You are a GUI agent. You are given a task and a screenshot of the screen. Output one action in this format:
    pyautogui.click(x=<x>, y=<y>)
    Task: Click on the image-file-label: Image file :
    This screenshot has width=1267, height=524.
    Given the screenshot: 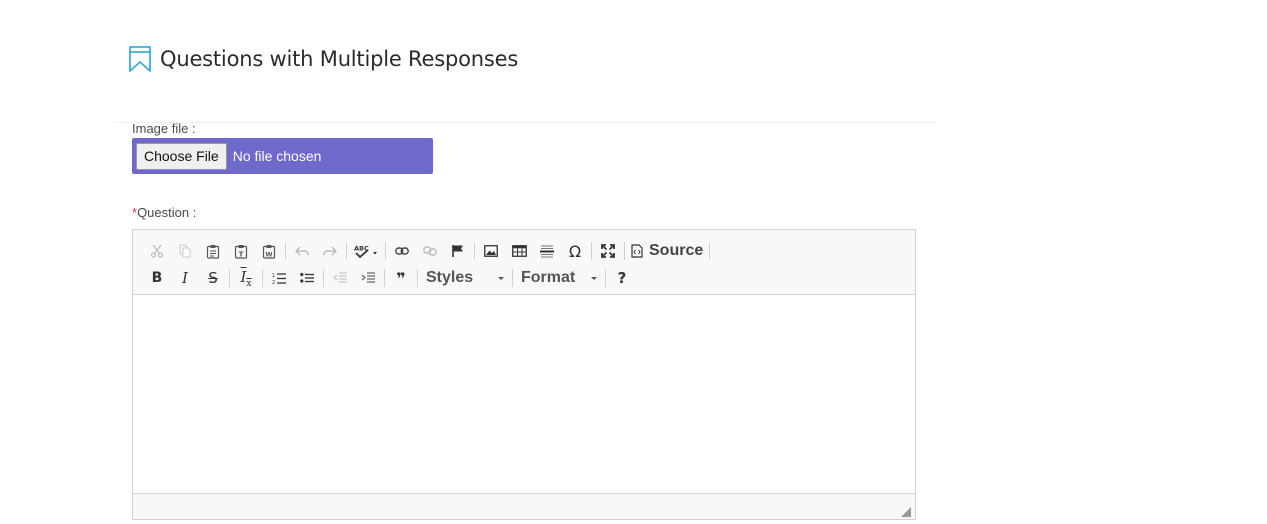 What is the action you would take?
    pyautogui.click(x=164, y=128)
    